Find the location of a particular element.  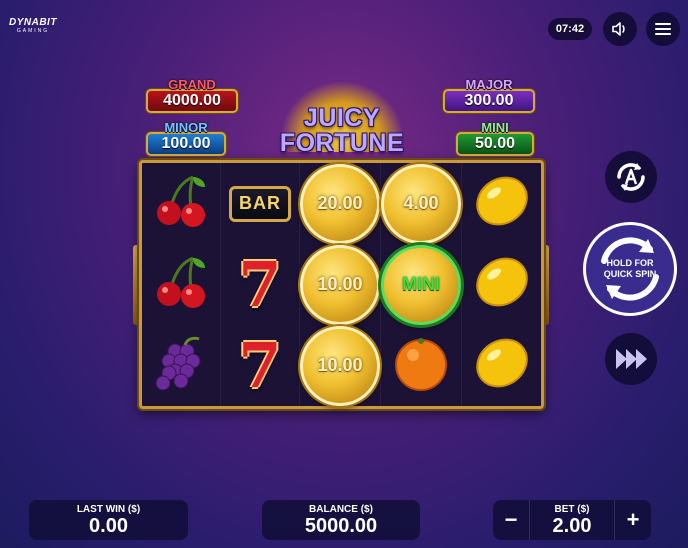

spin-label: HOLD FOR QUICK SPIN is located at coordinates (630, 269).